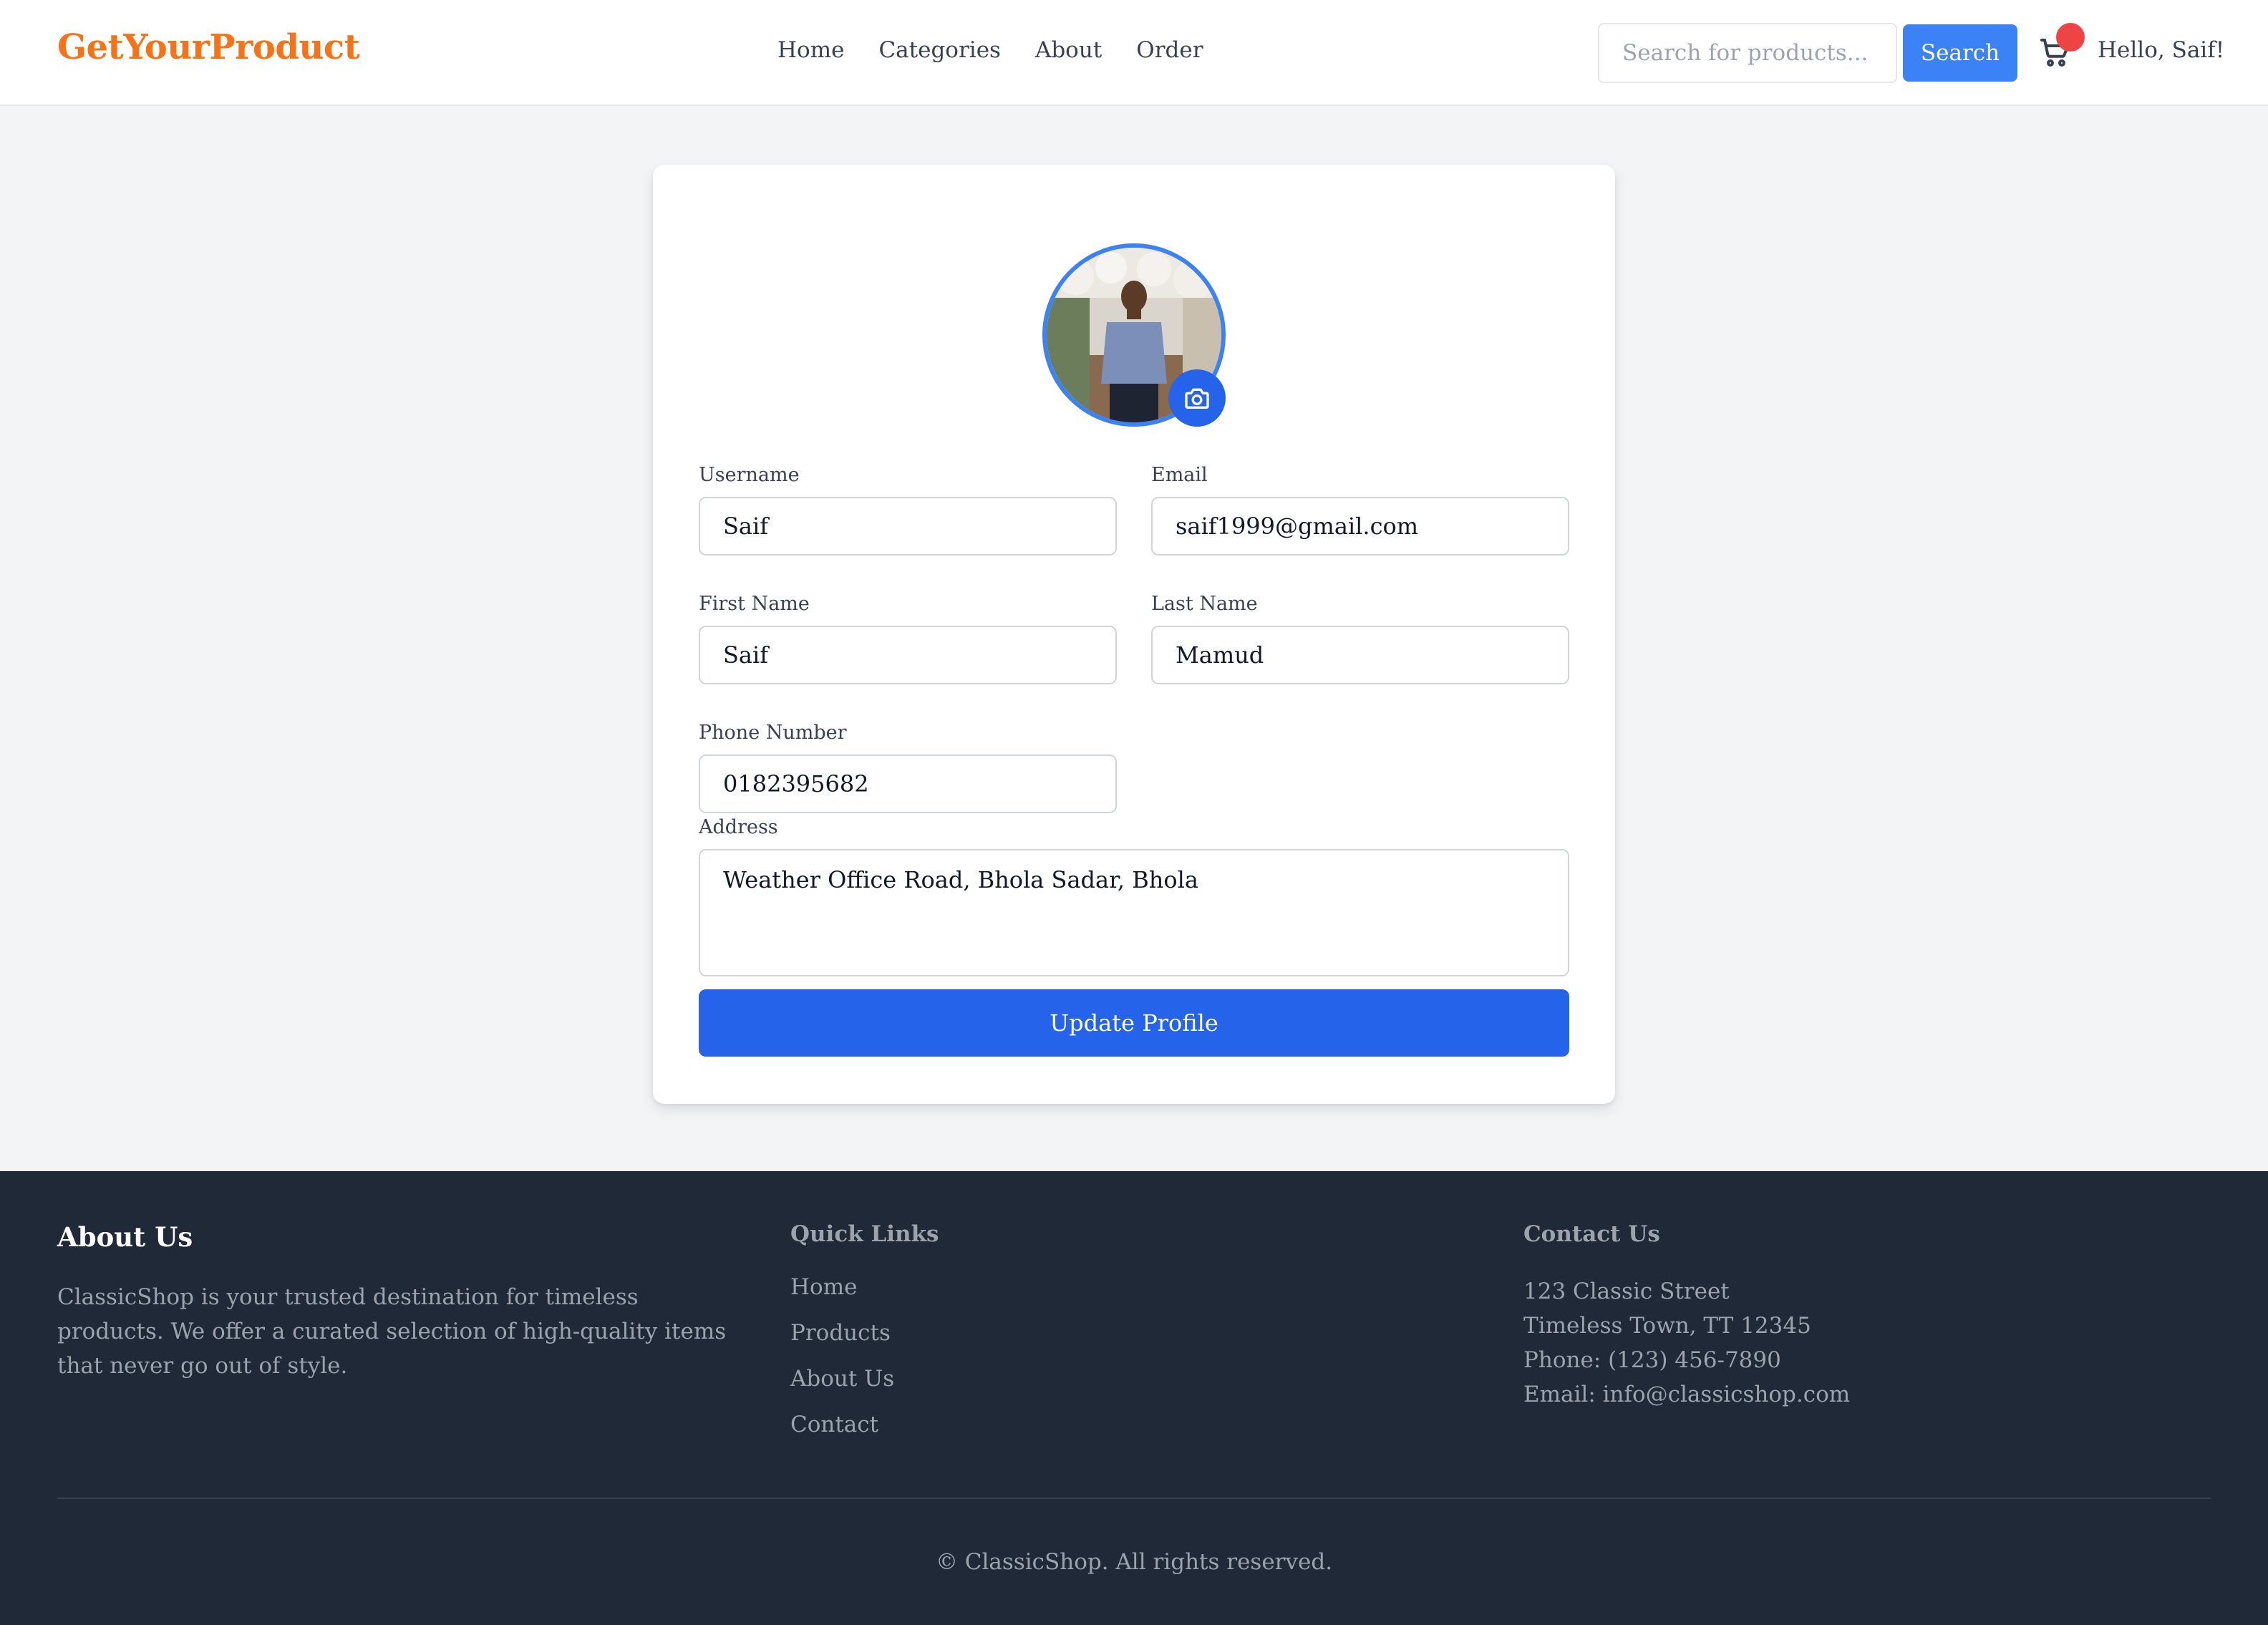 This screenshot has height=1625, width=2268. What do you see at coordinates (1179, 475) in the screenshot?
I see `email-label: Email` at bounding box center [1179, 475].